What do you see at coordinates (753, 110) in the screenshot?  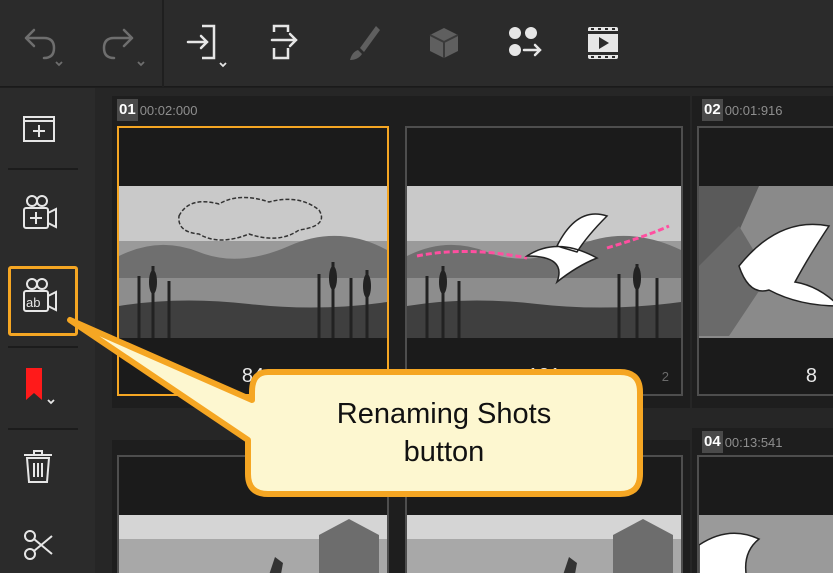 I see `shot-duration: 00:01:916` at bounding box center [753, 110].